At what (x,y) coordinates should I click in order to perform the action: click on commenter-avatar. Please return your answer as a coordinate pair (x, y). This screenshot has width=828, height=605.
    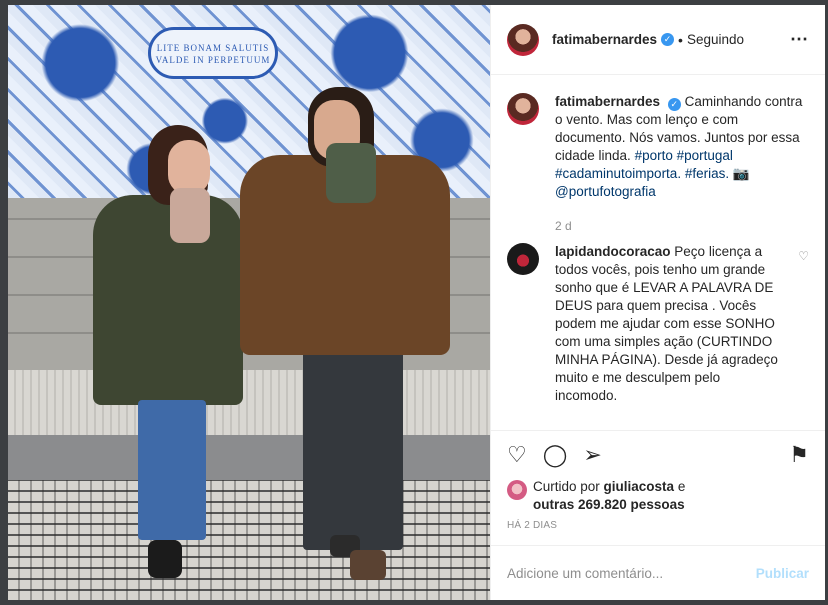
    Looking at the image, I should click on (523, 259).